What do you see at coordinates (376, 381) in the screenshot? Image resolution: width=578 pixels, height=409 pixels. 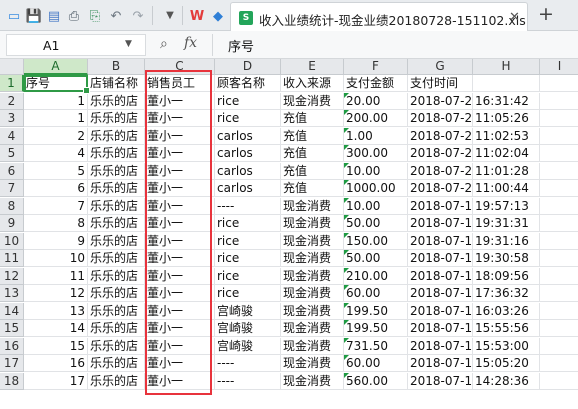 I see `cell-f18: 560.00` at bounding box center [376, 381].